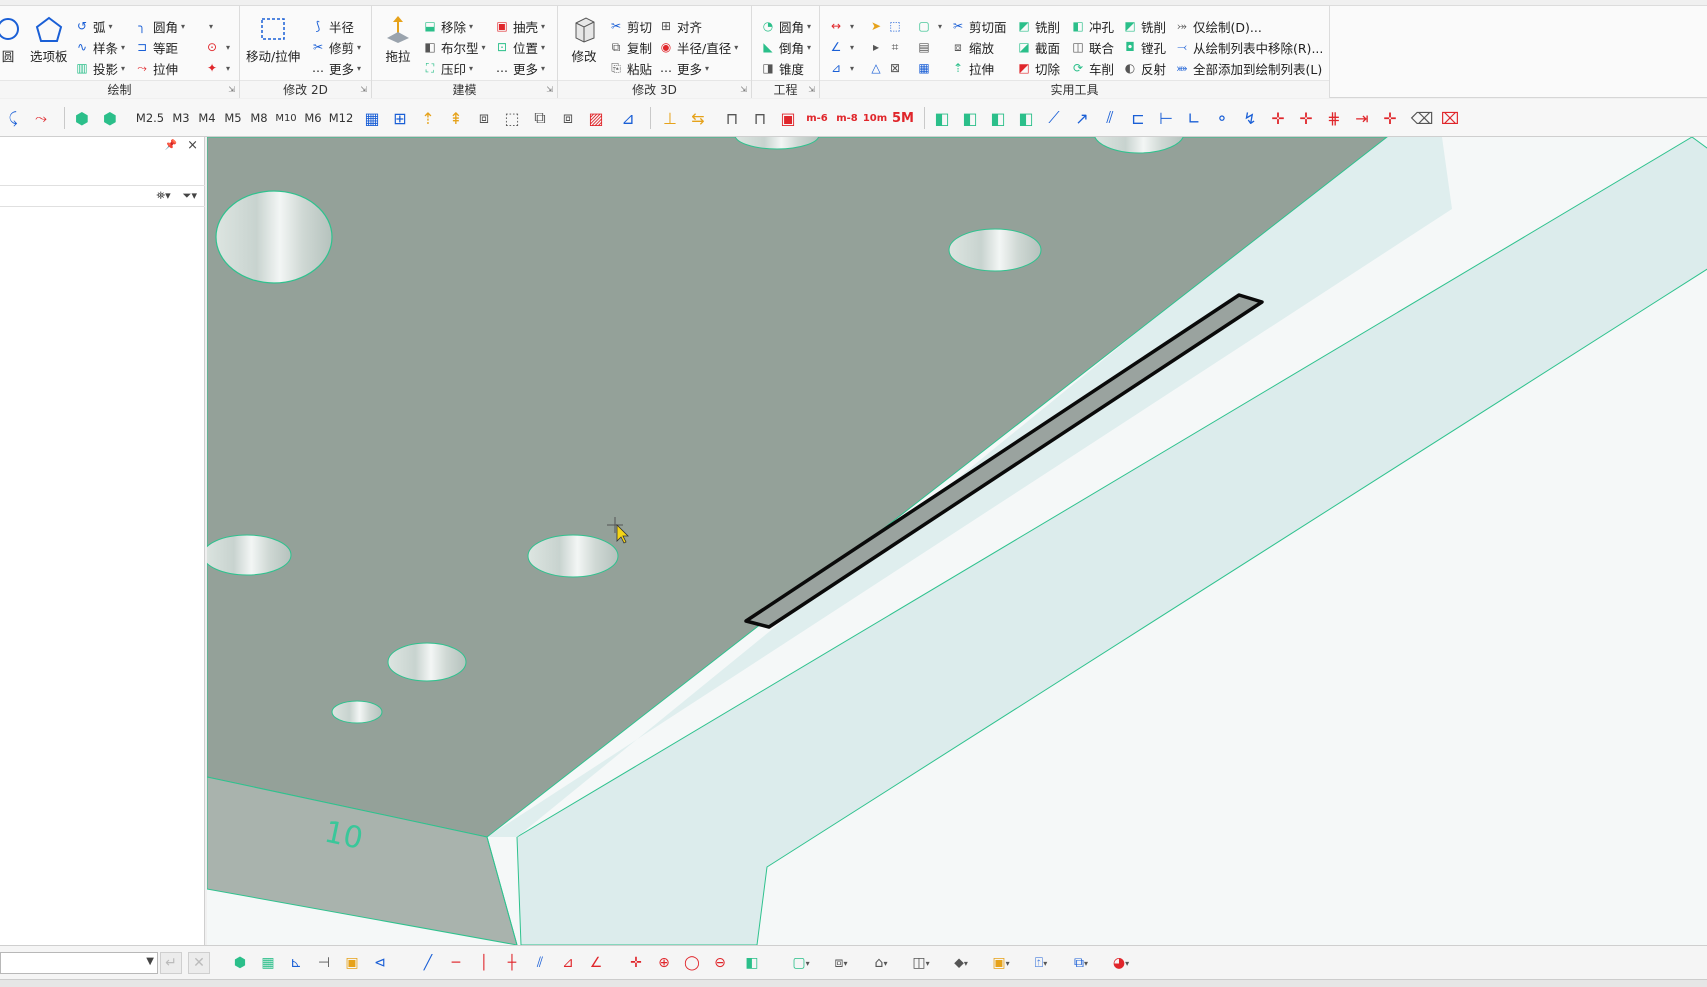 Image resolution: width=1707 pixels, height=987 pixels. I want to click on red-tool-dropdown: ◕ ▾, so click(1121, 963).